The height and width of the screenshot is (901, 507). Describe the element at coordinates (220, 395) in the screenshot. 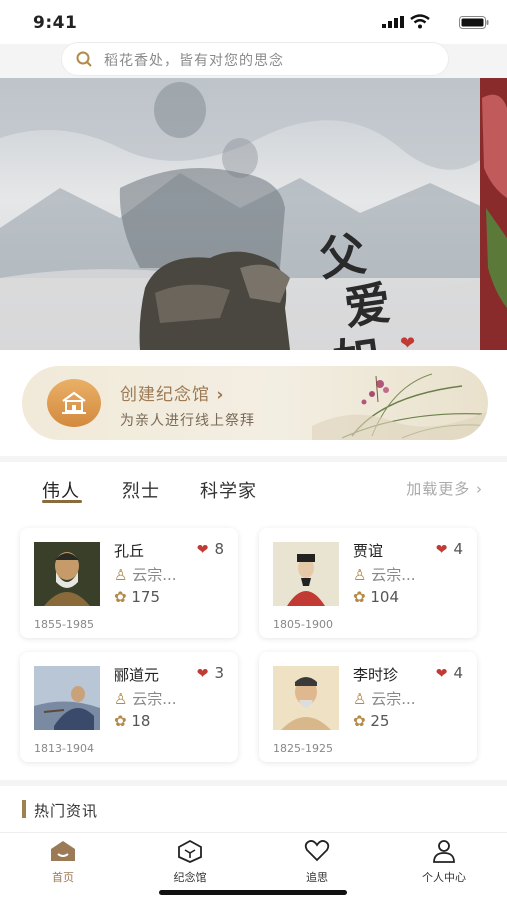

I see `chevron-right-icon: ›` at that location.